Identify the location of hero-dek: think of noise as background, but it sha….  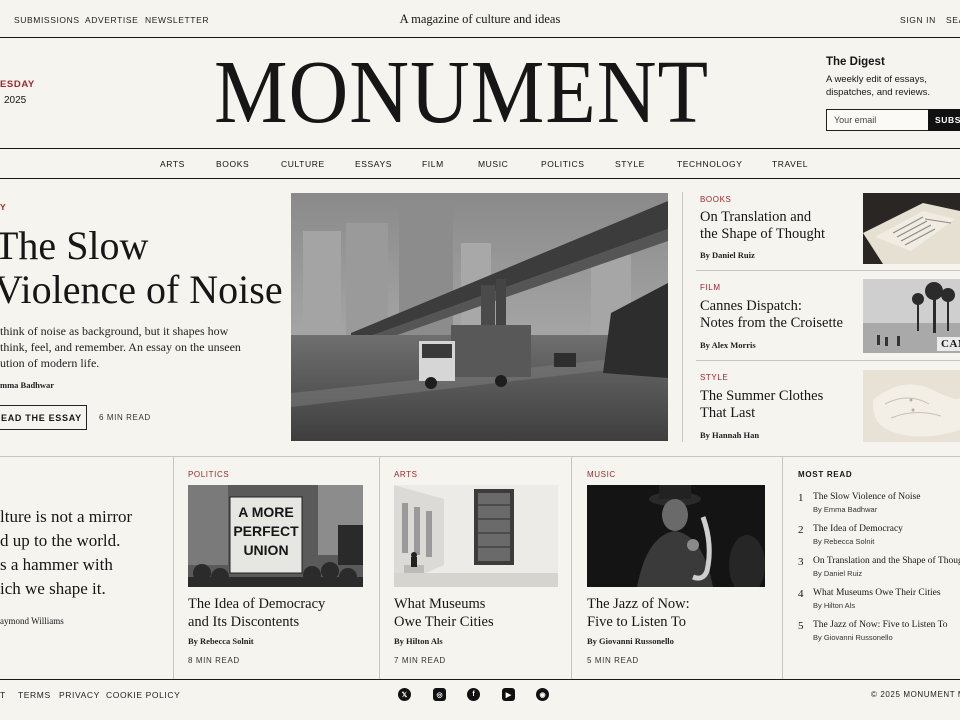
(120, 347).